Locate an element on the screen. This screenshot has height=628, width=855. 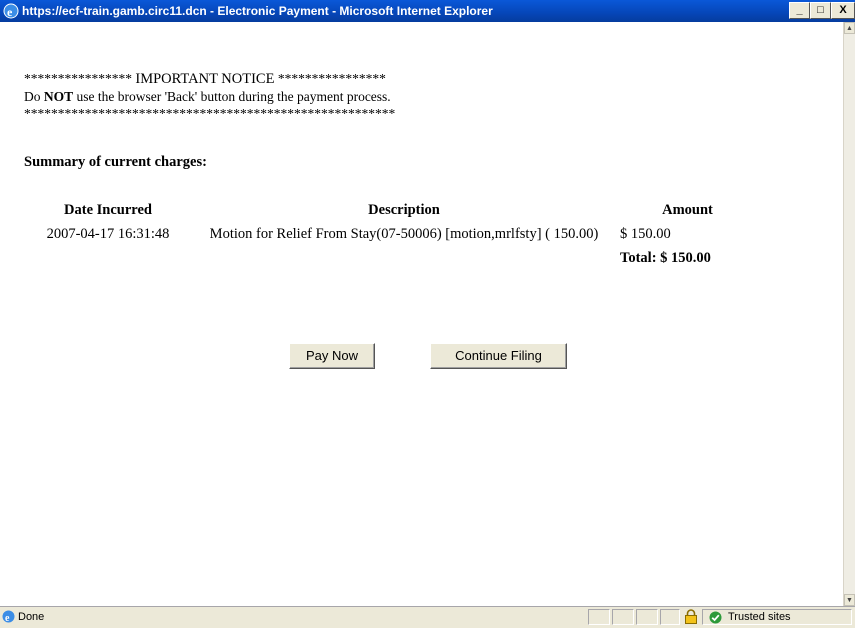
page-done-icon: e is located at coordinates (8, 616).